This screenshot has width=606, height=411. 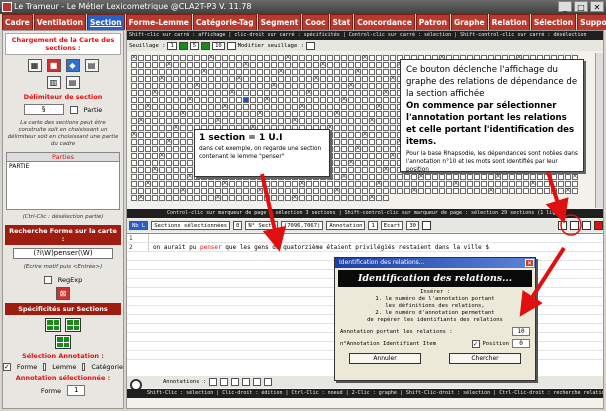 What do you see at coordinates (384, 22) in the screenshot?
I see `tab-concordance: Concordance` at bounding box center [384, 22].